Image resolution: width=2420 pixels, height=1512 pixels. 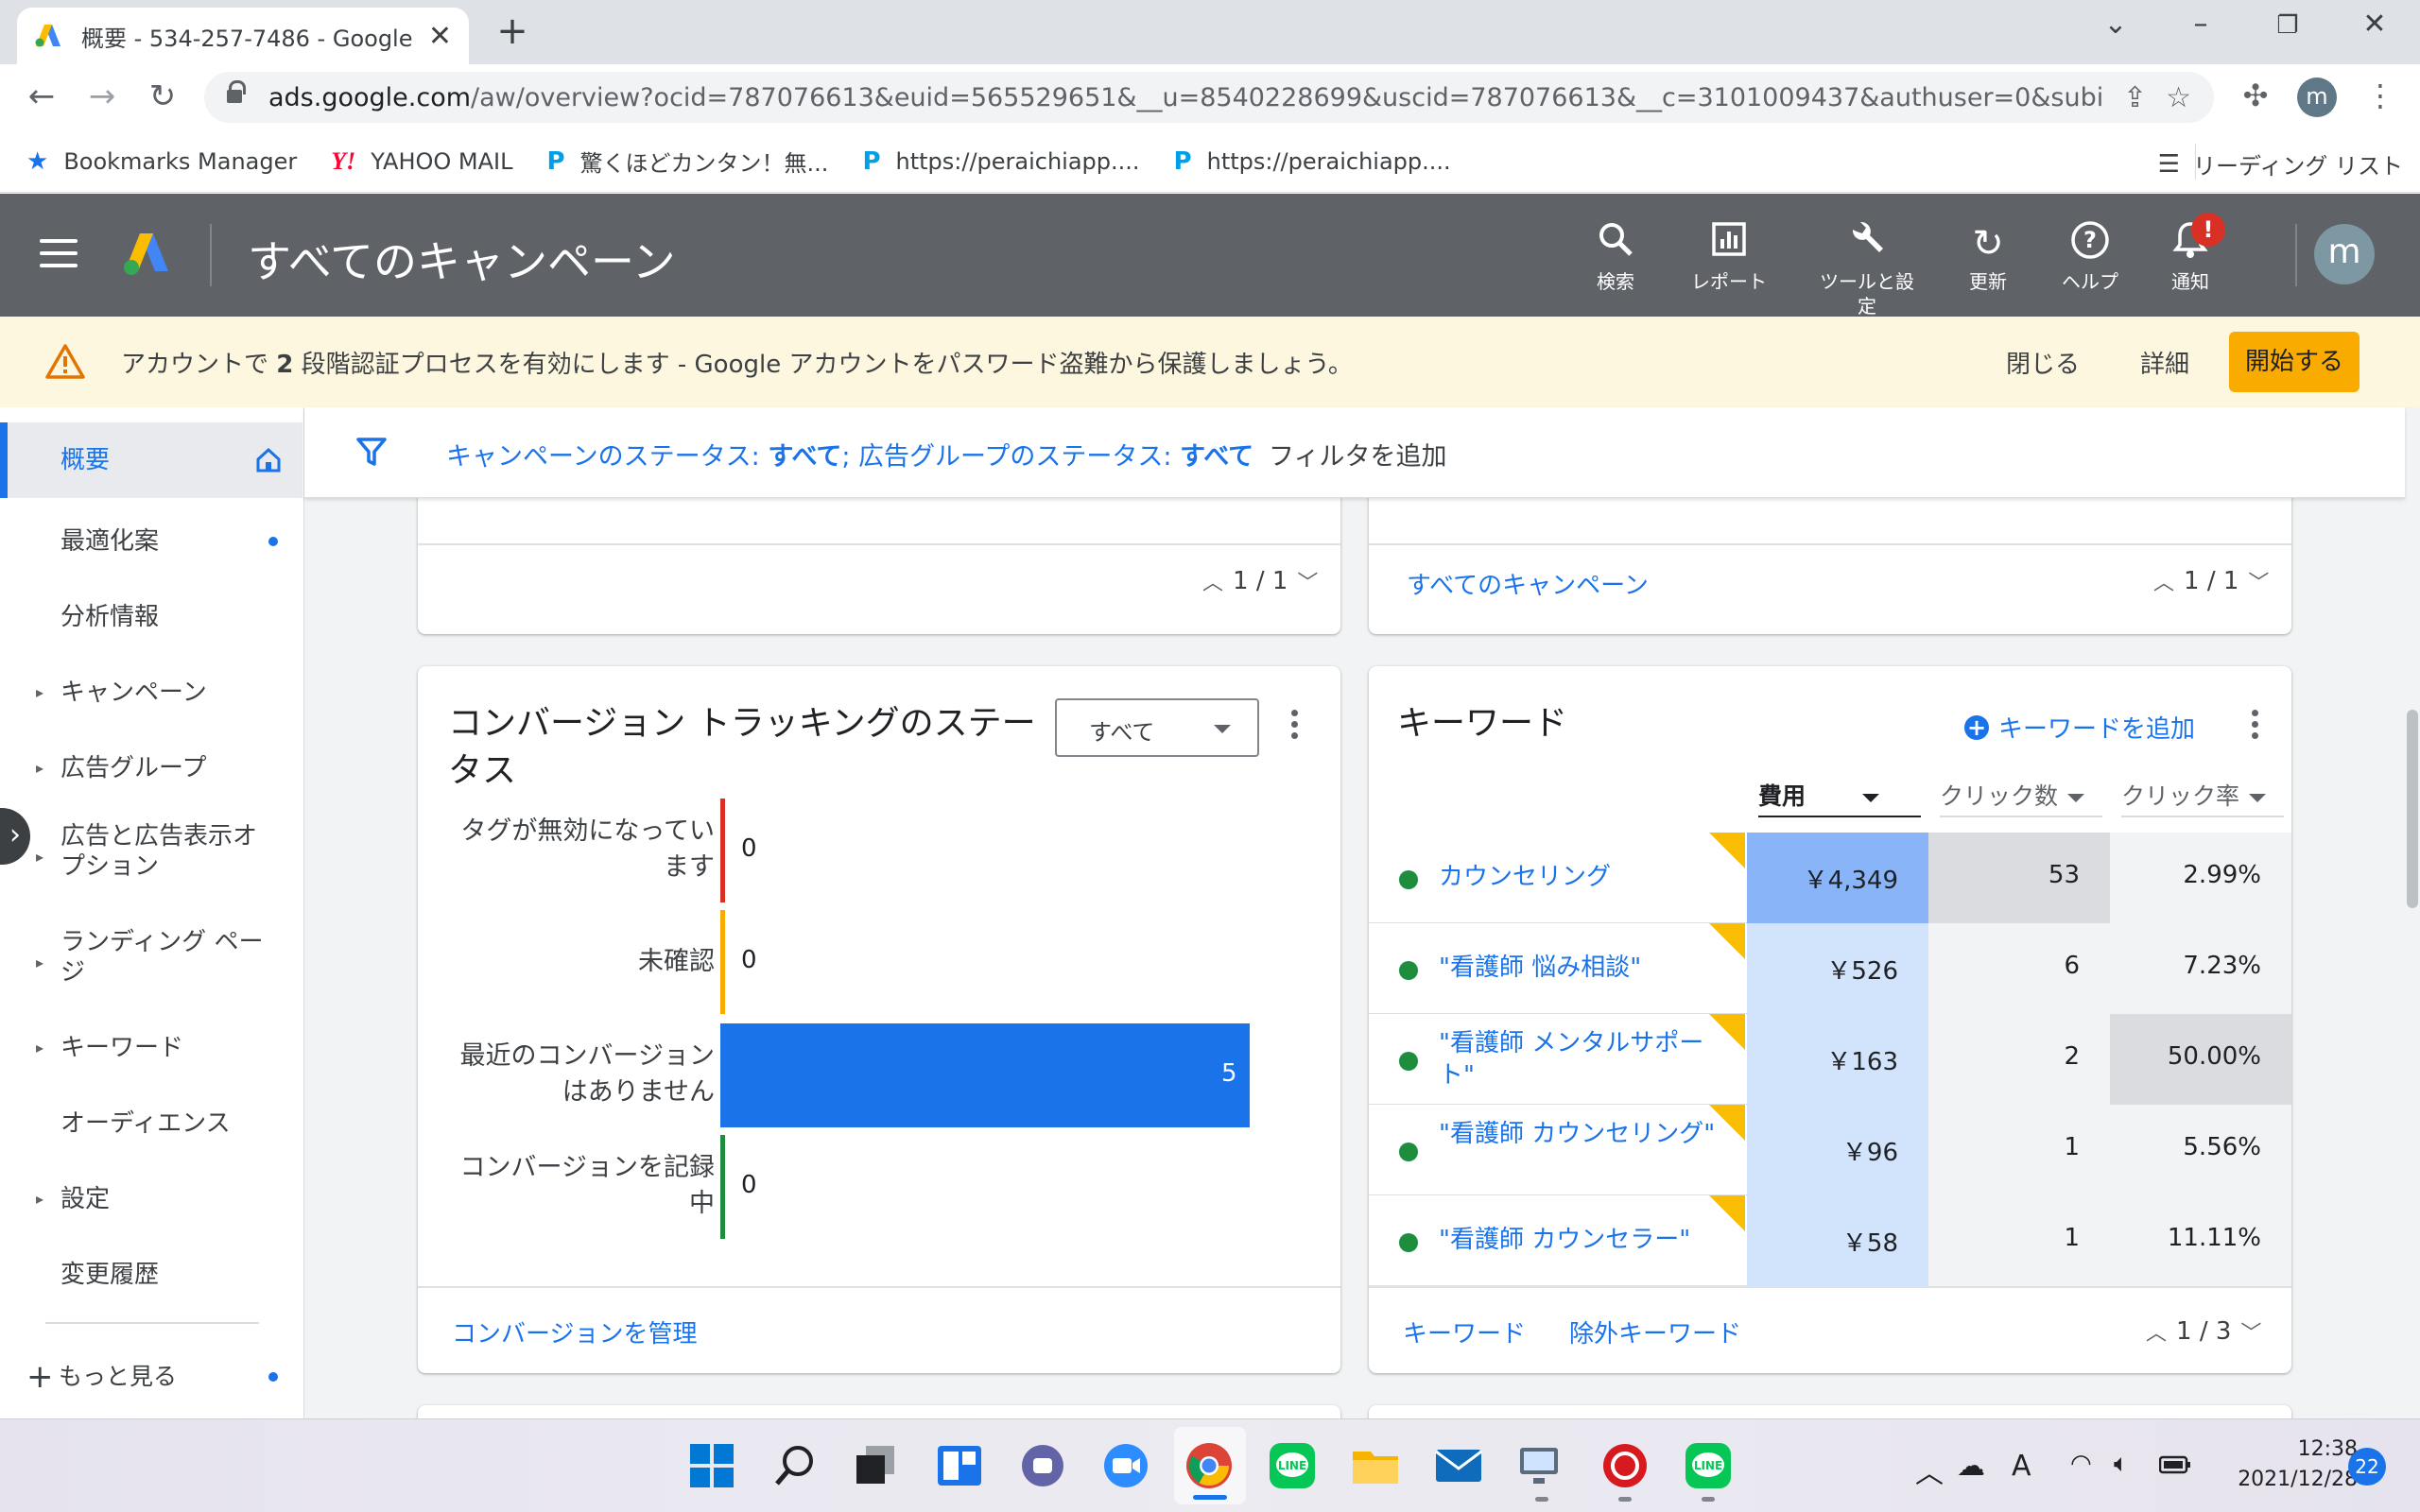 I want to click on mail-icon, so click(x=1459, y=1465).